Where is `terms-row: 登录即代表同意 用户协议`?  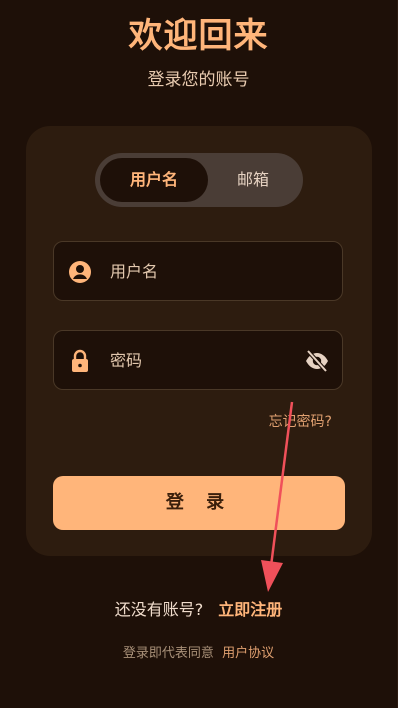 terms-row: 登录即代表同意 用户协议 is located at coordinates (198, 651).